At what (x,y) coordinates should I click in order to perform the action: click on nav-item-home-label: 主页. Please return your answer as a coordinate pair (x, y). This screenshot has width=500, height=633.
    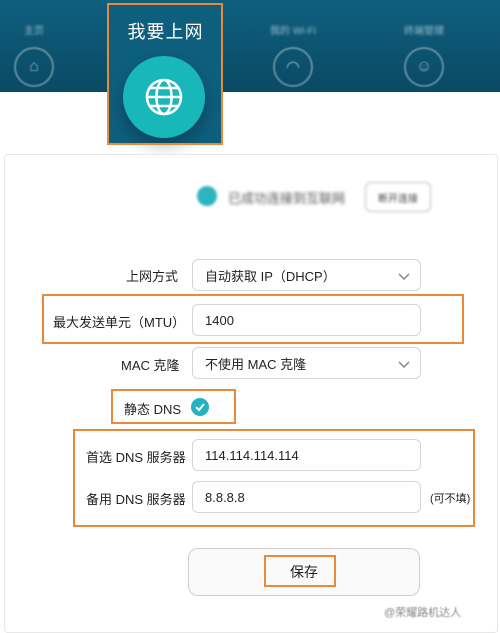
    Looking at the image, I should click on (34, 31).